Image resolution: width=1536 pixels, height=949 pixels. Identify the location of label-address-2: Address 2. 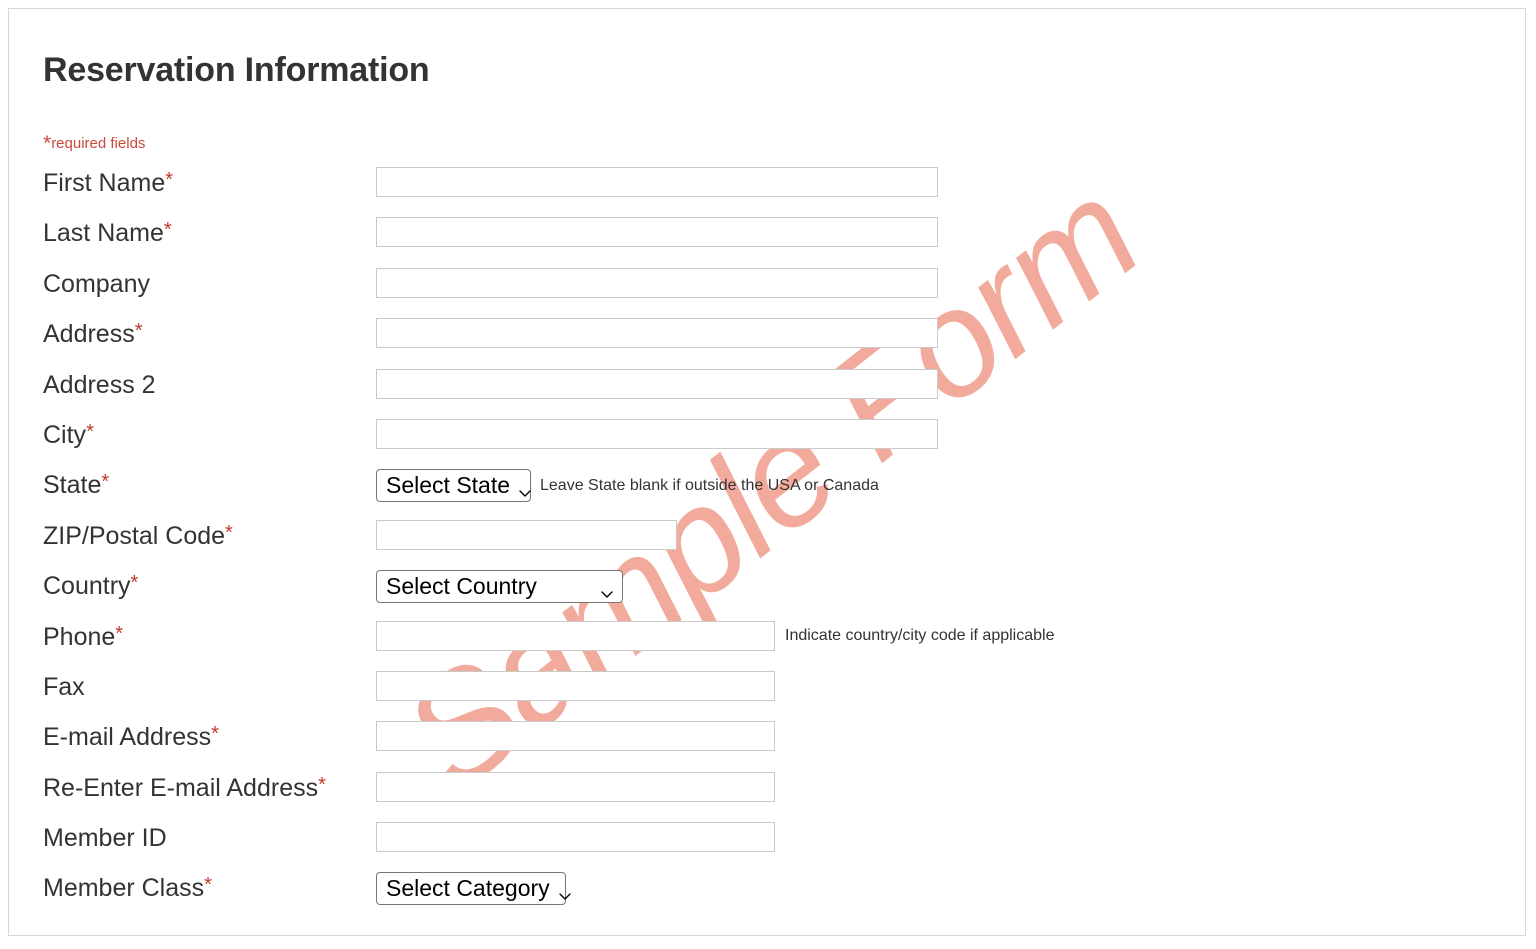
(99, 385).